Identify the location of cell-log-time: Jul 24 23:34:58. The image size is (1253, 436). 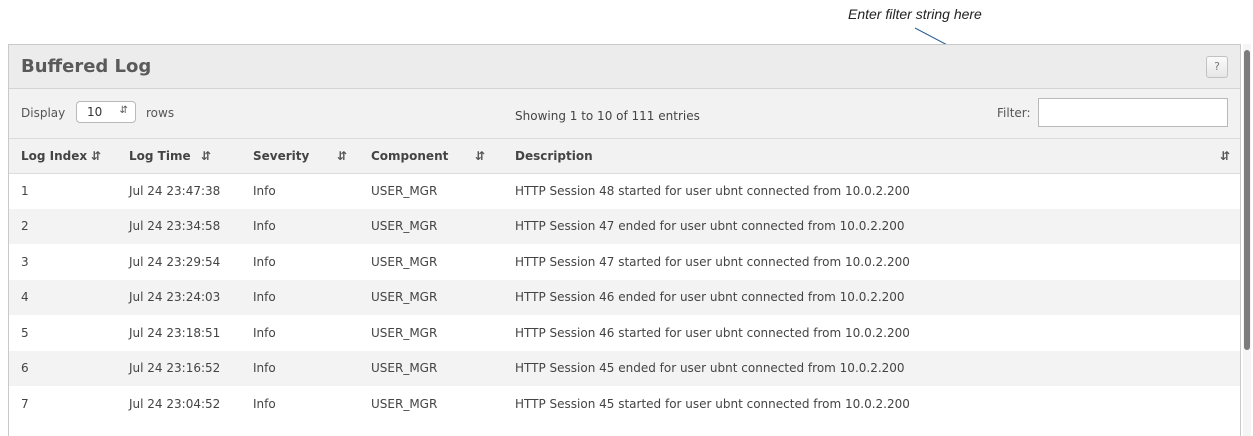
(175, 226).